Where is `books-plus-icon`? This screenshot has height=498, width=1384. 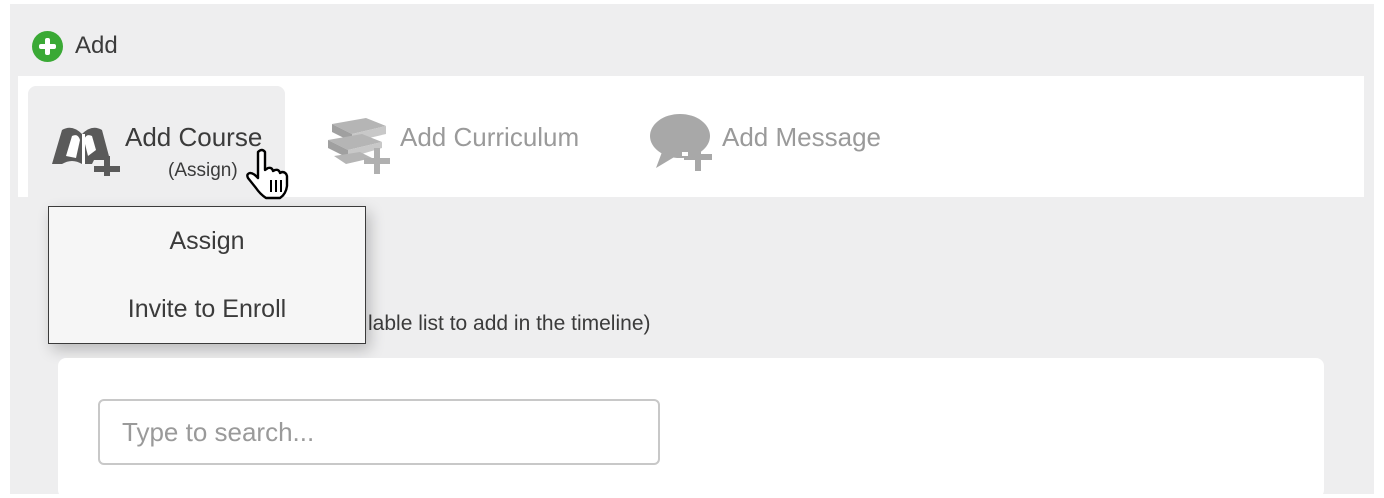 books-plus-icon is located at coordinates (359, 146).